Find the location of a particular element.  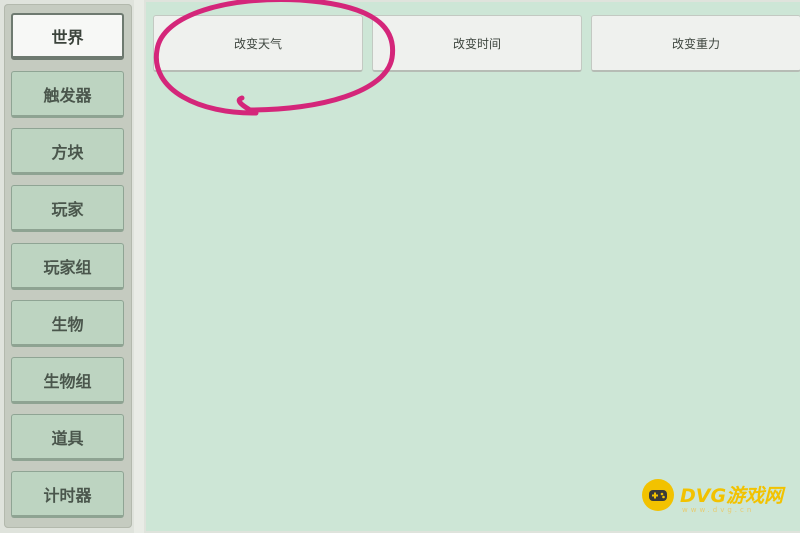

action-label: 改变重力 is located at coordinates (695, 43).